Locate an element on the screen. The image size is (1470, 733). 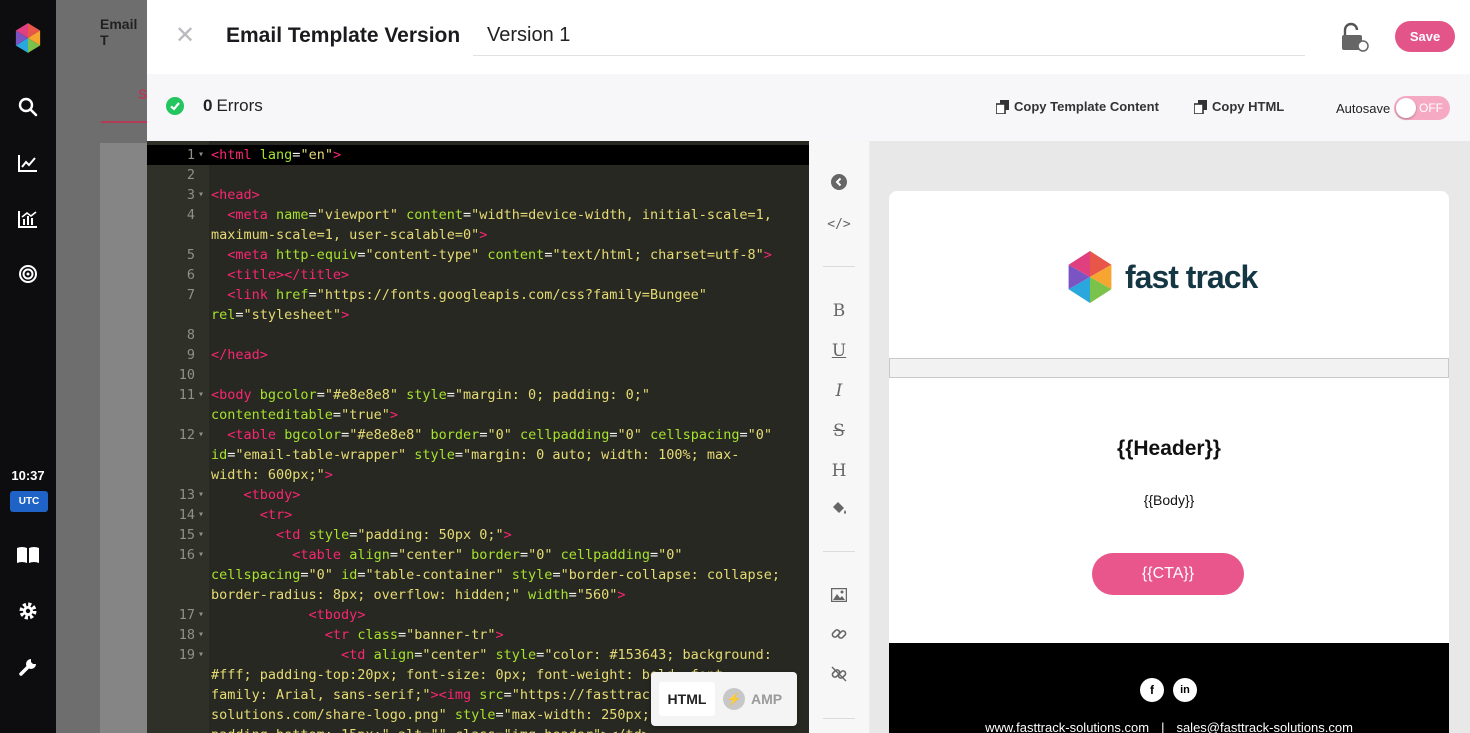
collapse-icon is located at coordinates (839, 185).